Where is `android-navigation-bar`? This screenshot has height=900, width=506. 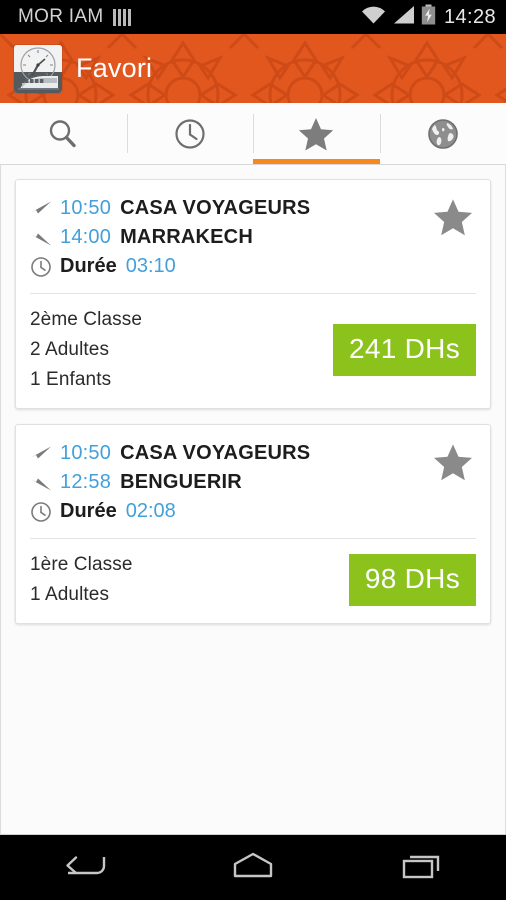 android-navigation-bar is located at coordinates (253, 867).